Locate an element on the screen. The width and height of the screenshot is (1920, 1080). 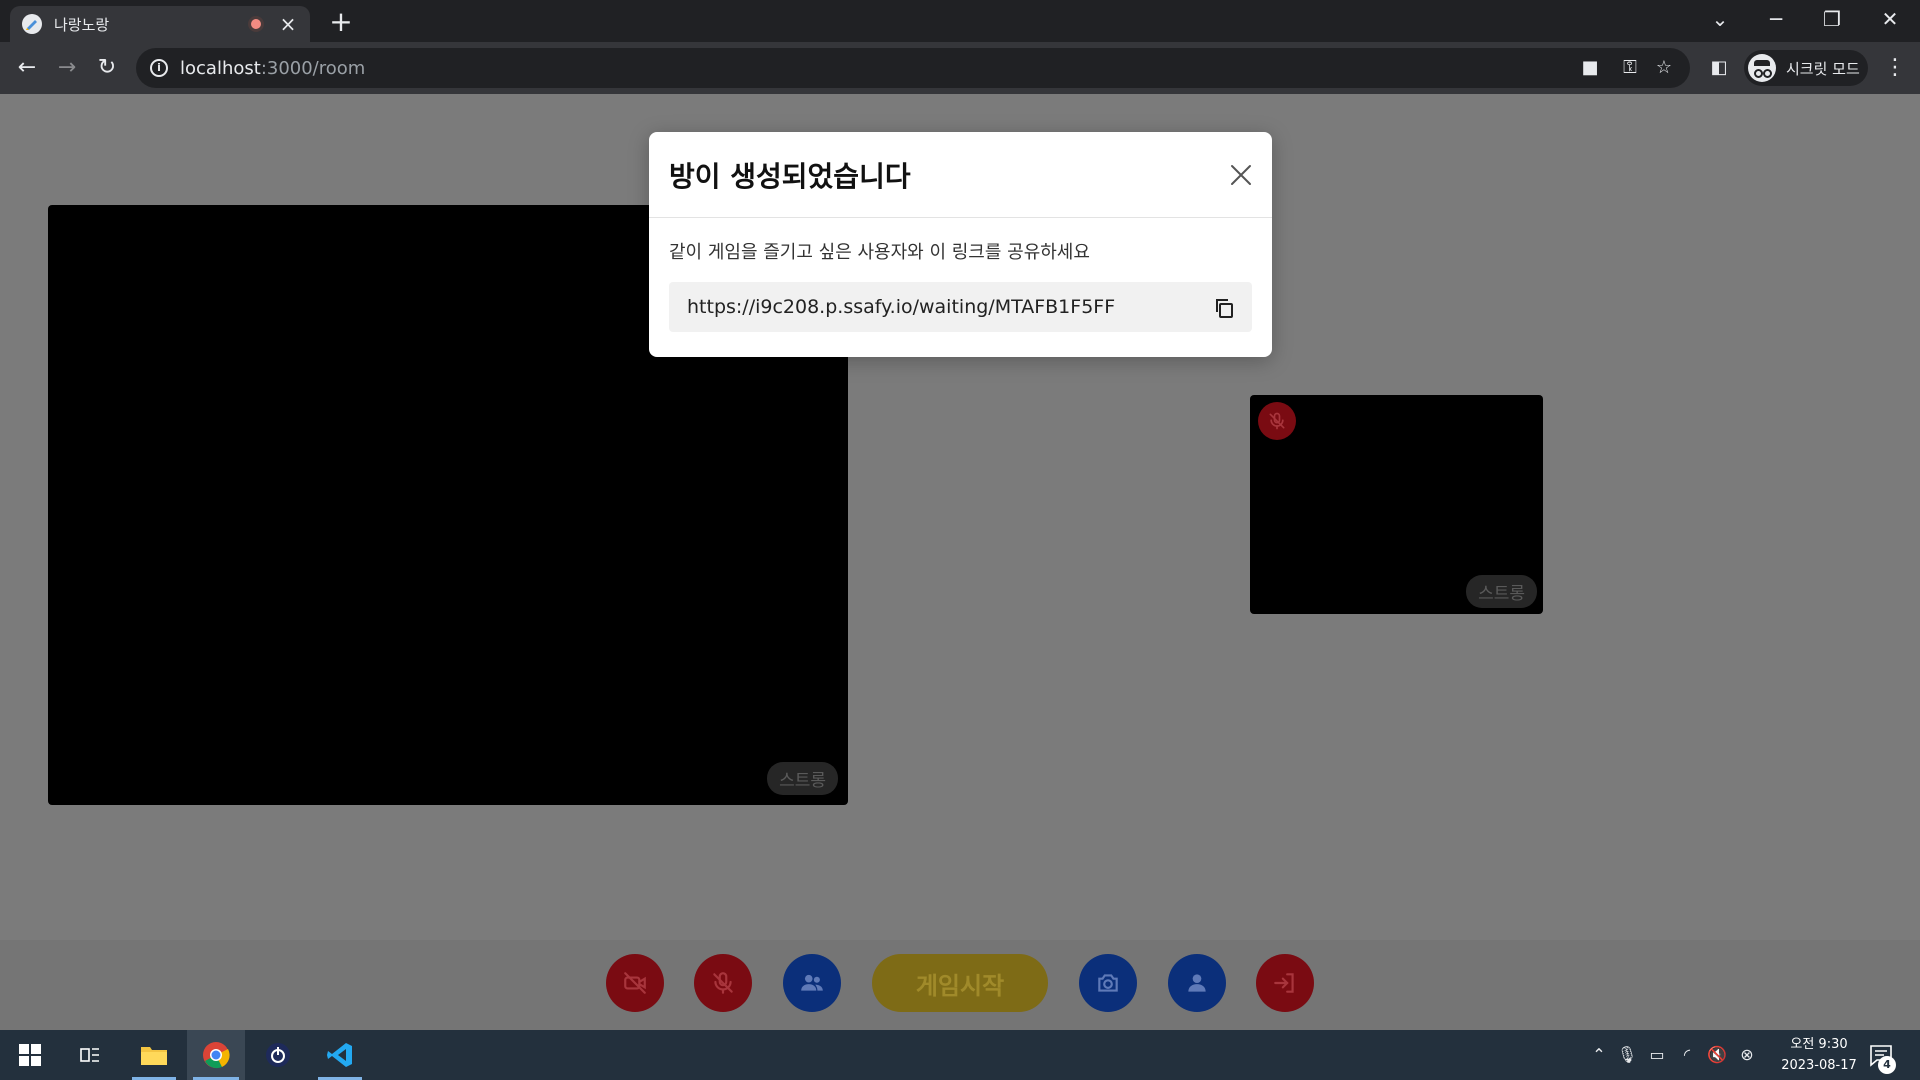
group-icon is located at coordinates (812, 982).